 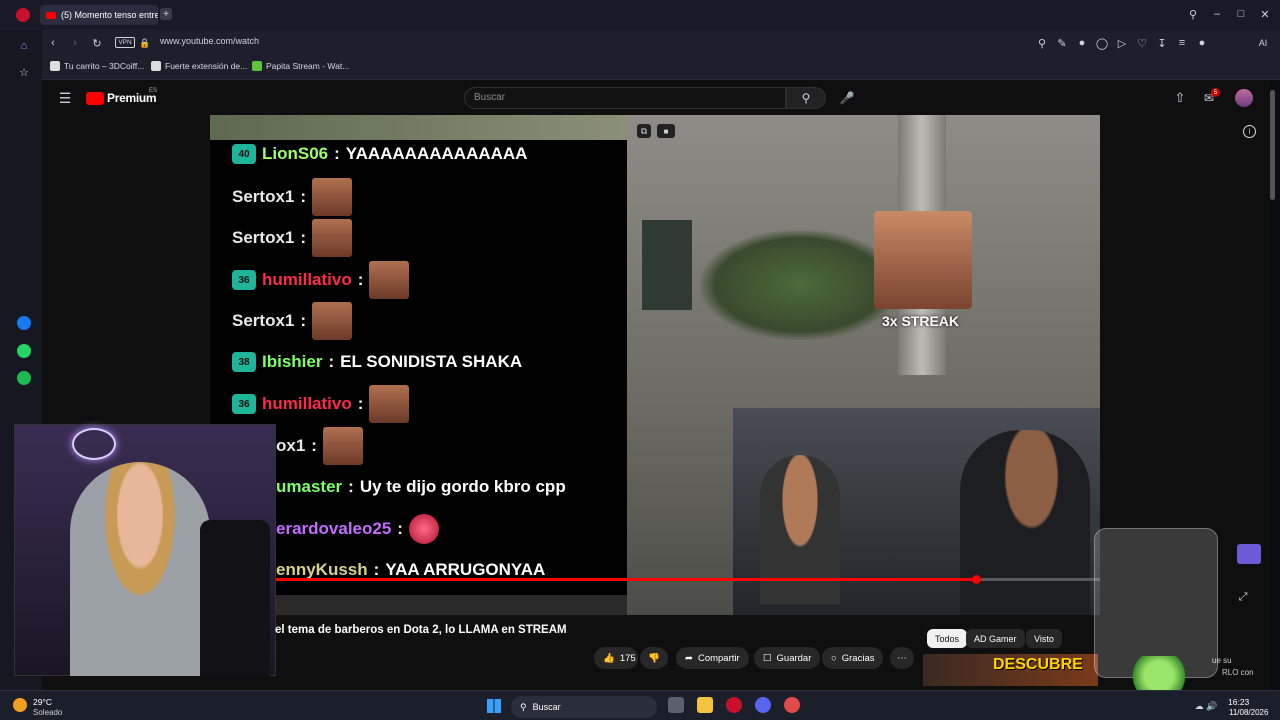 What do you see at coordinates (145, 42) in the screenshot?
I see `lock-icon: 🔒` at bounding box center [145, 42].